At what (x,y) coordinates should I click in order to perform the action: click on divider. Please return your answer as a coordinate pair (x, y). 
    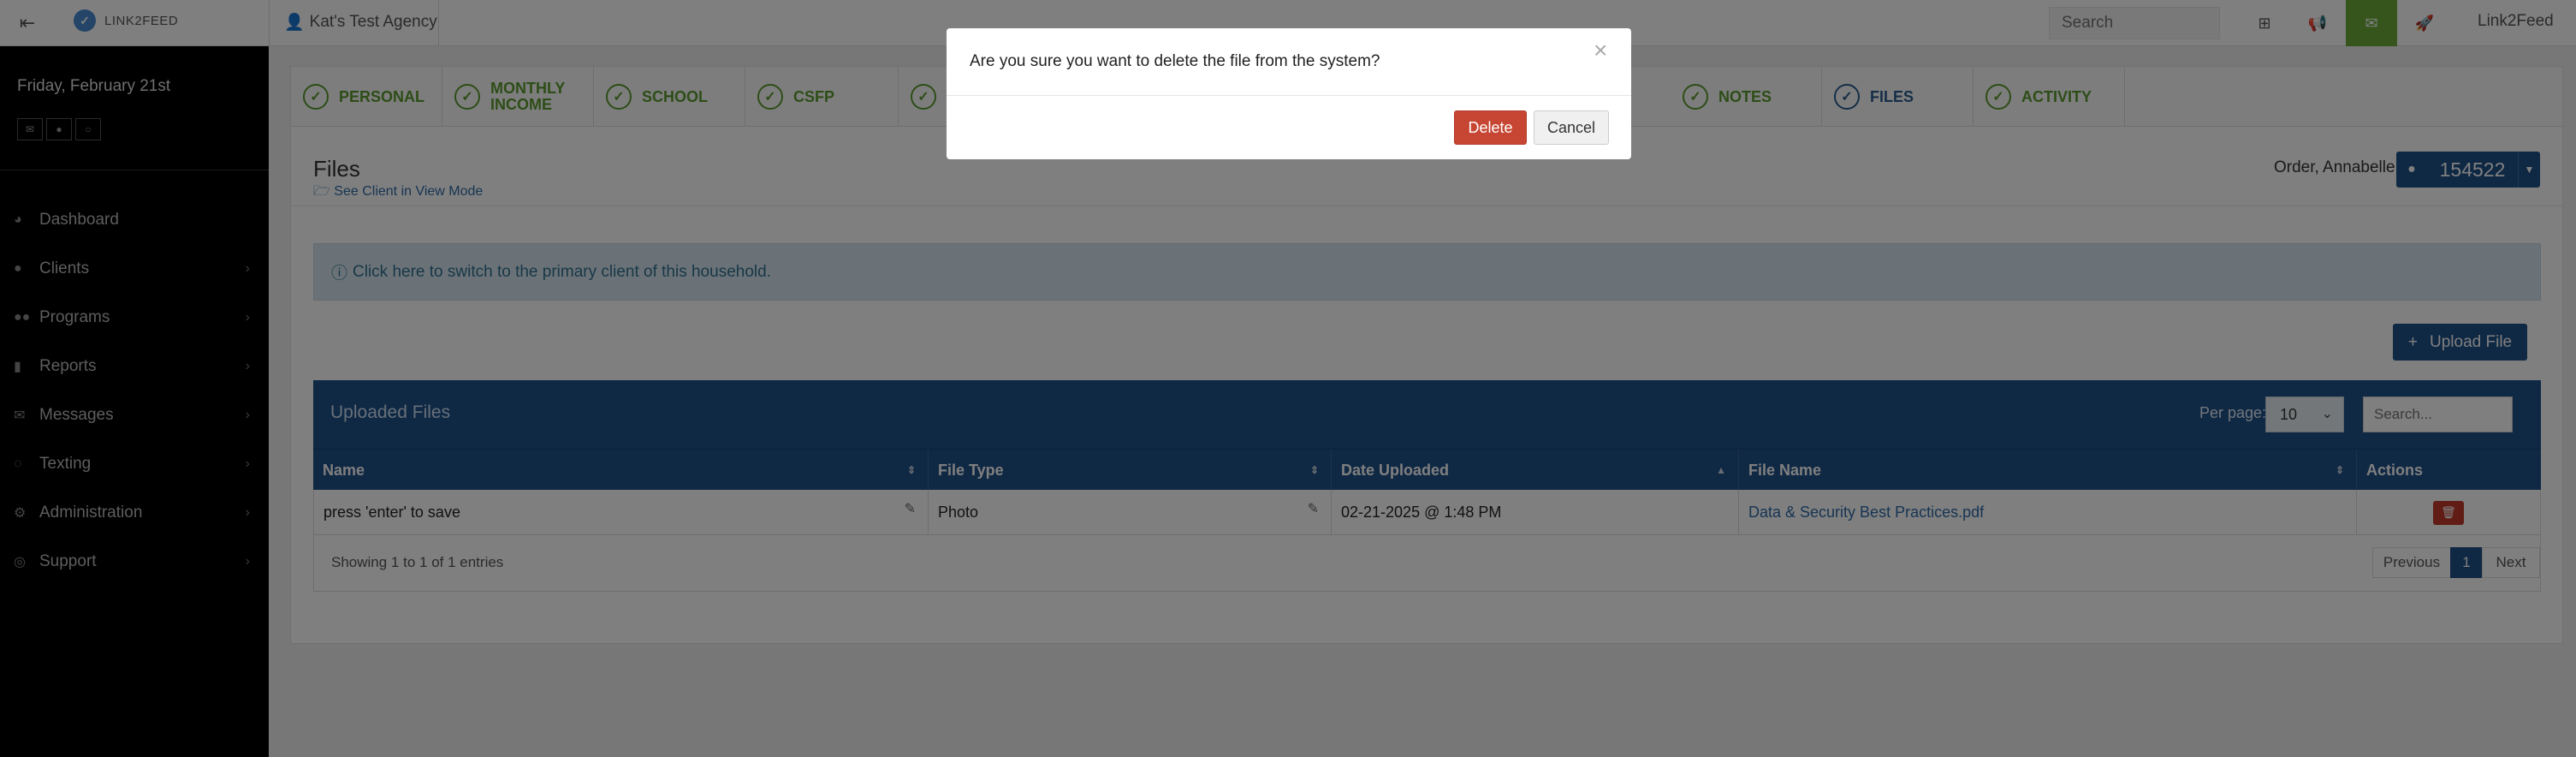
    Looking at the image, I should click on (1289, 95).